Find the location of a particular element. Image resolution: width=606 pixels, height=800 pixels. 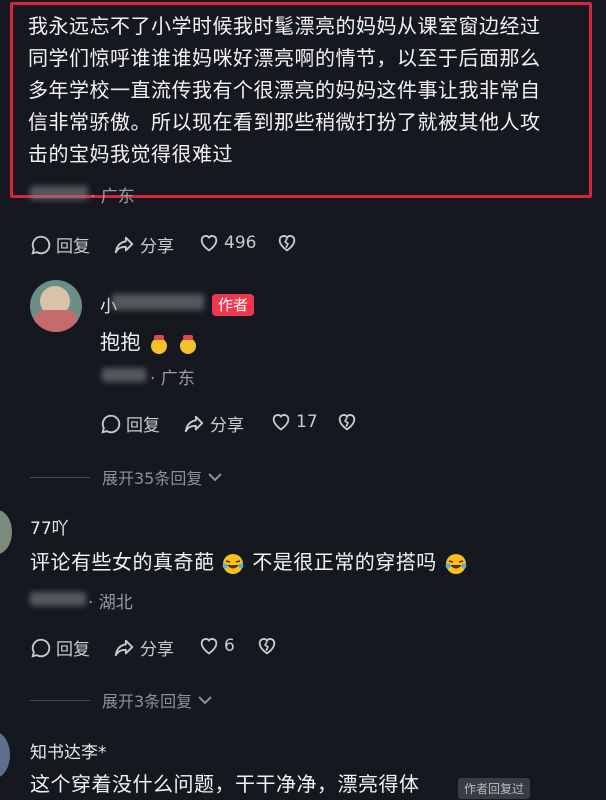

like-button: 17 is located at coordinates (294, 422).